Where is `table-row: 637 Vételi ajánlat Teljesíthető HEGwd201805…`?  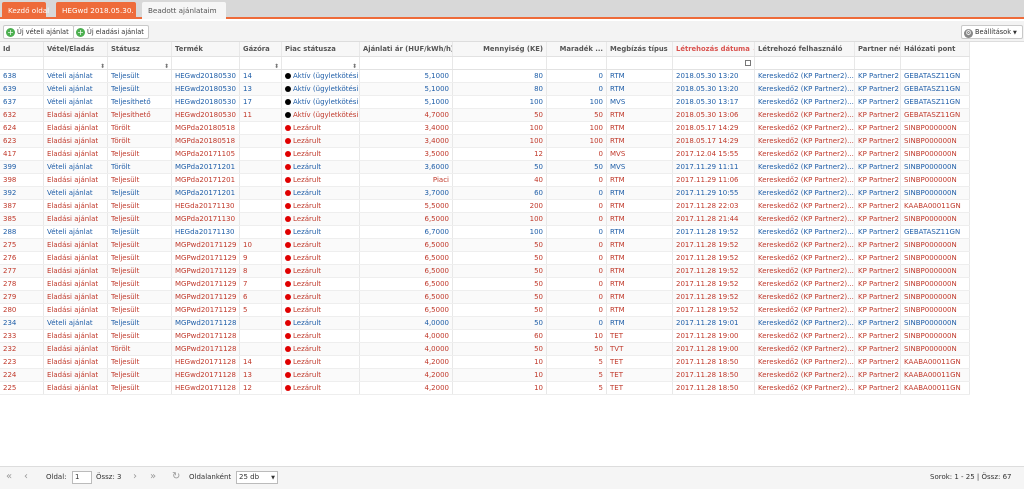
table-row: 637 Vételi ajánlat Teljesíthető HEGwd201805… is located at coordinates (485, 102).